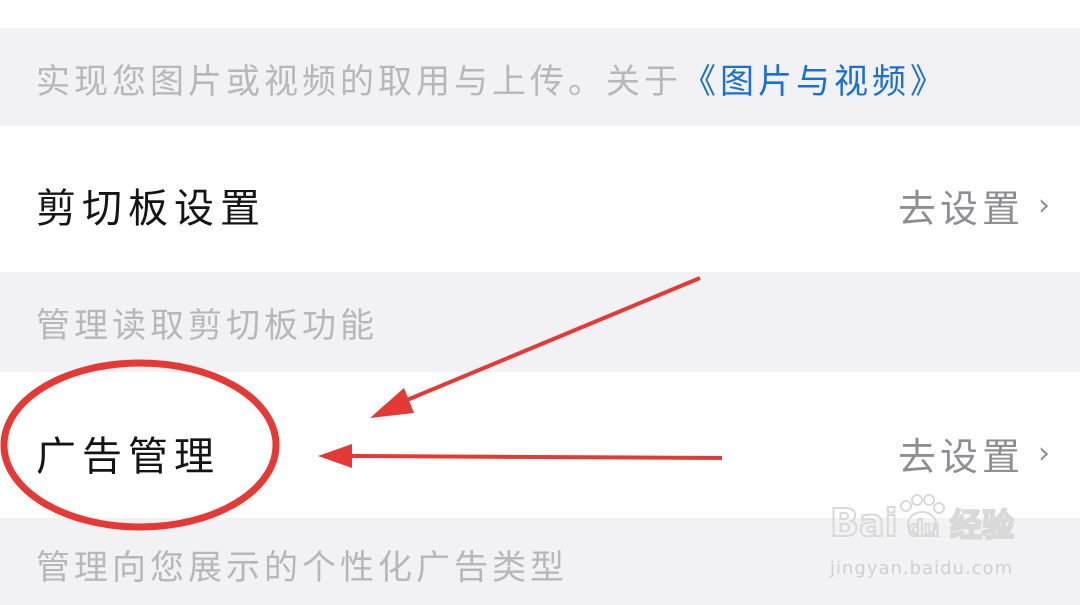 The height and width of the screenshot is (605, 1080). What do you see at coordinates (207, 326) in the screenshot?
I see `clipboard-description: 管理读取剪切板功能` at bounding box center [207, 326].